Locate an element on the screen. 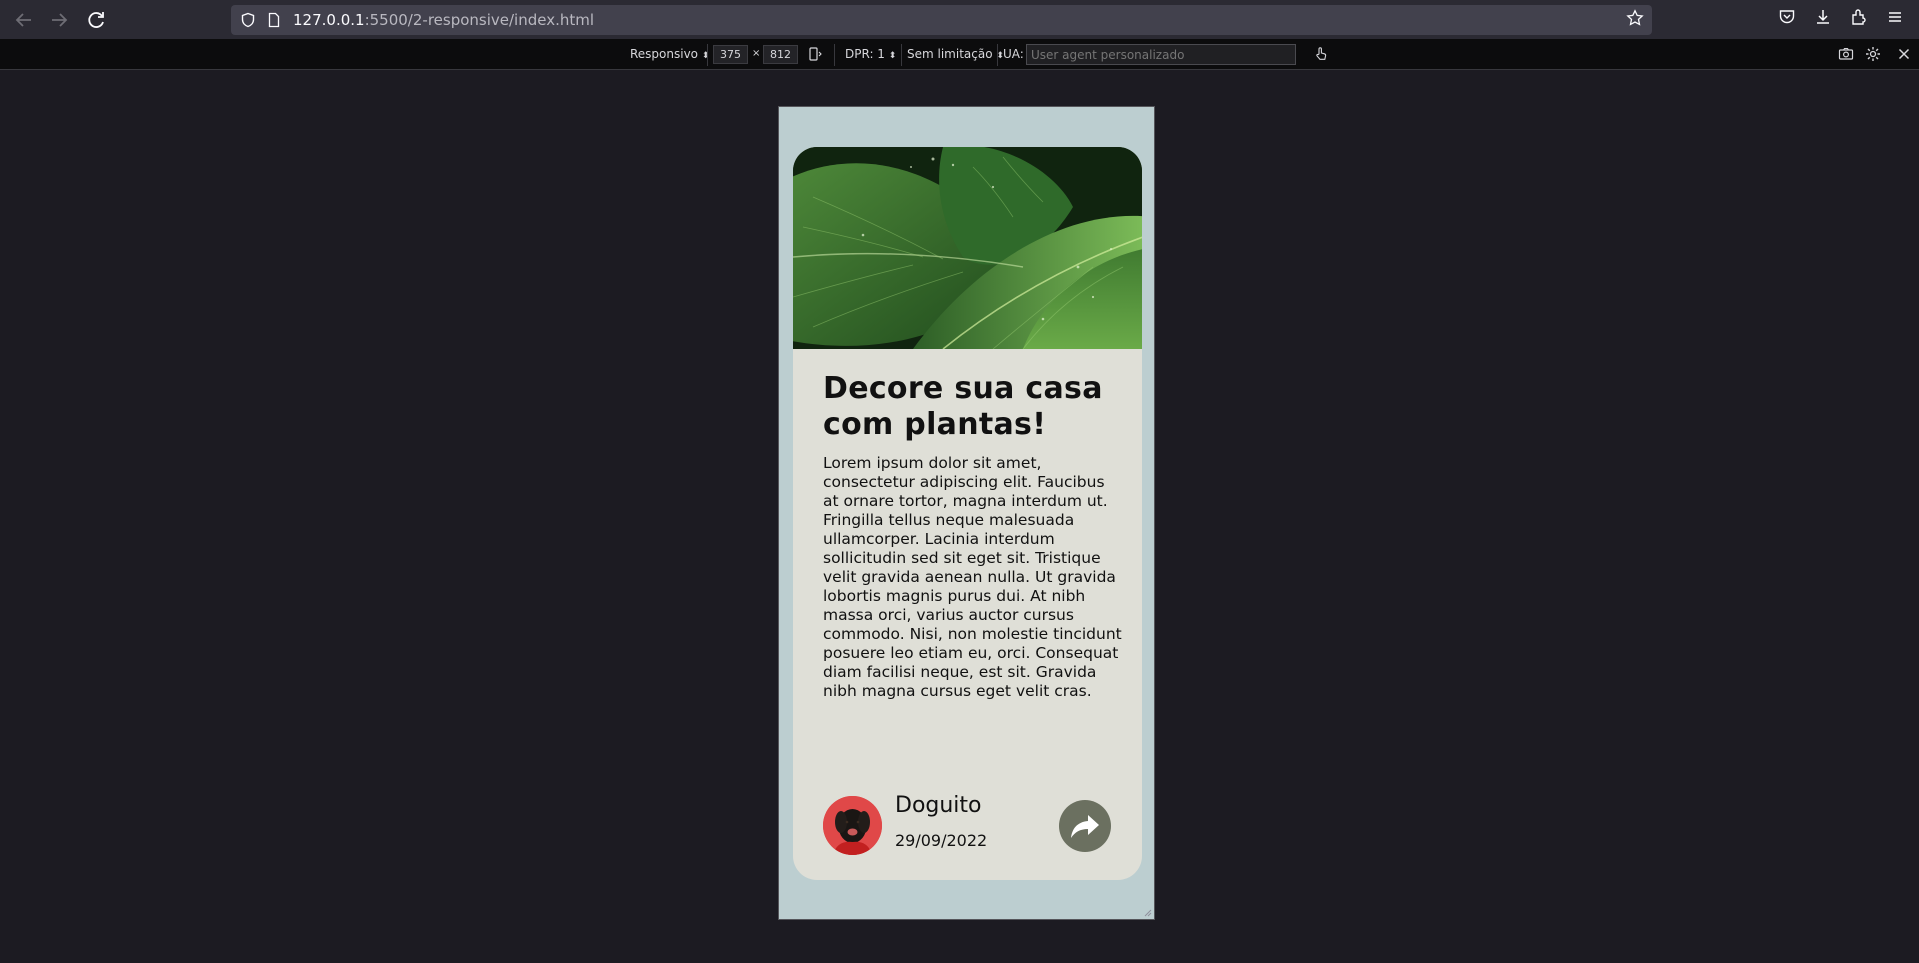 The height and width of the screenshot is (963, 1919). dpr-selector: DPR: 1 ⬍ is located at coordinates (870, 54).